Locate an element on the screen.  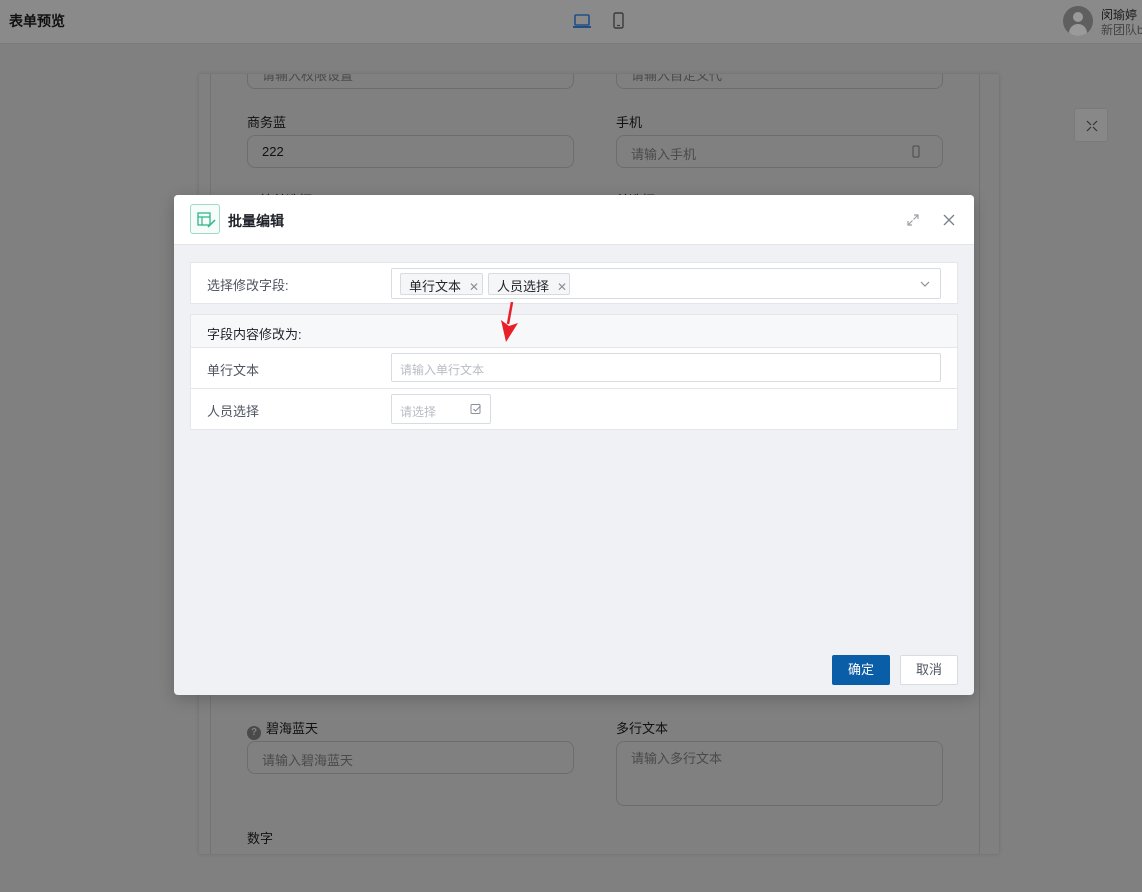
user-team: 新团队b is located at coordinates (1121, 30).